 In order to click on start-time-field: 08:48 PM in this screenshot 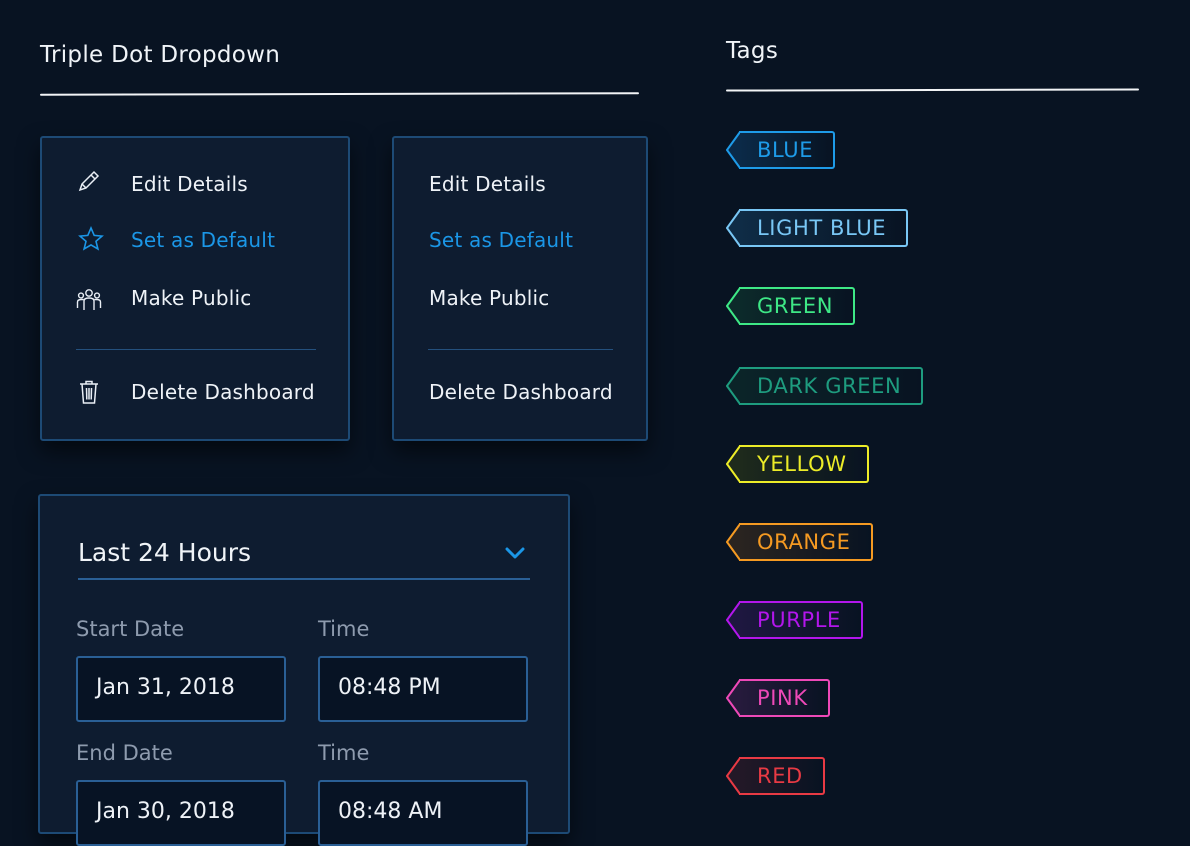, I will do `click(423, 689)`.